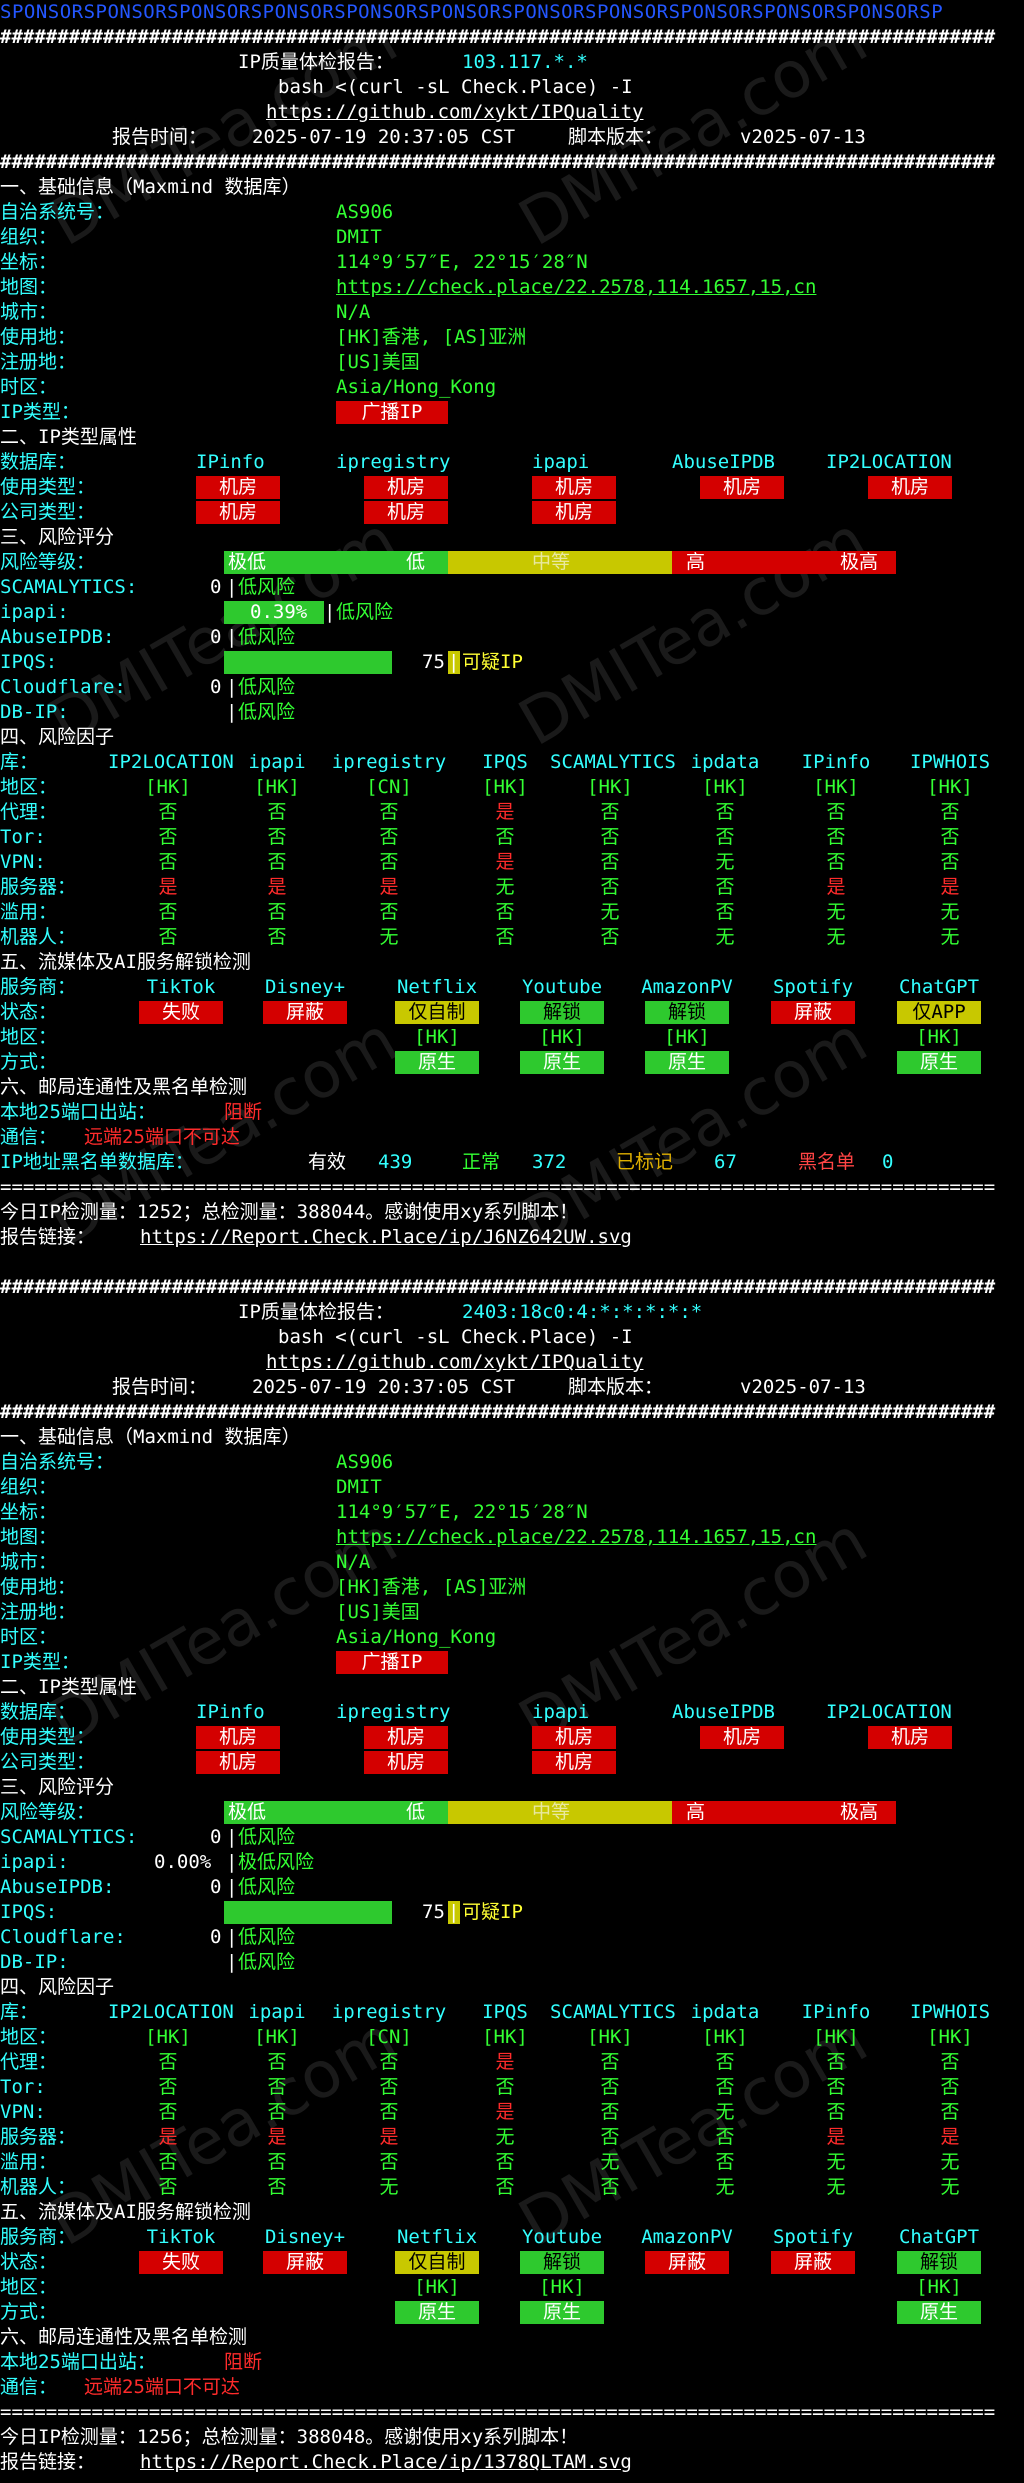 This screenshot has width=1024, height=2483. I want to click on section-mail: 六、邮局连通性及黑名单检测, so click(512, 2337).